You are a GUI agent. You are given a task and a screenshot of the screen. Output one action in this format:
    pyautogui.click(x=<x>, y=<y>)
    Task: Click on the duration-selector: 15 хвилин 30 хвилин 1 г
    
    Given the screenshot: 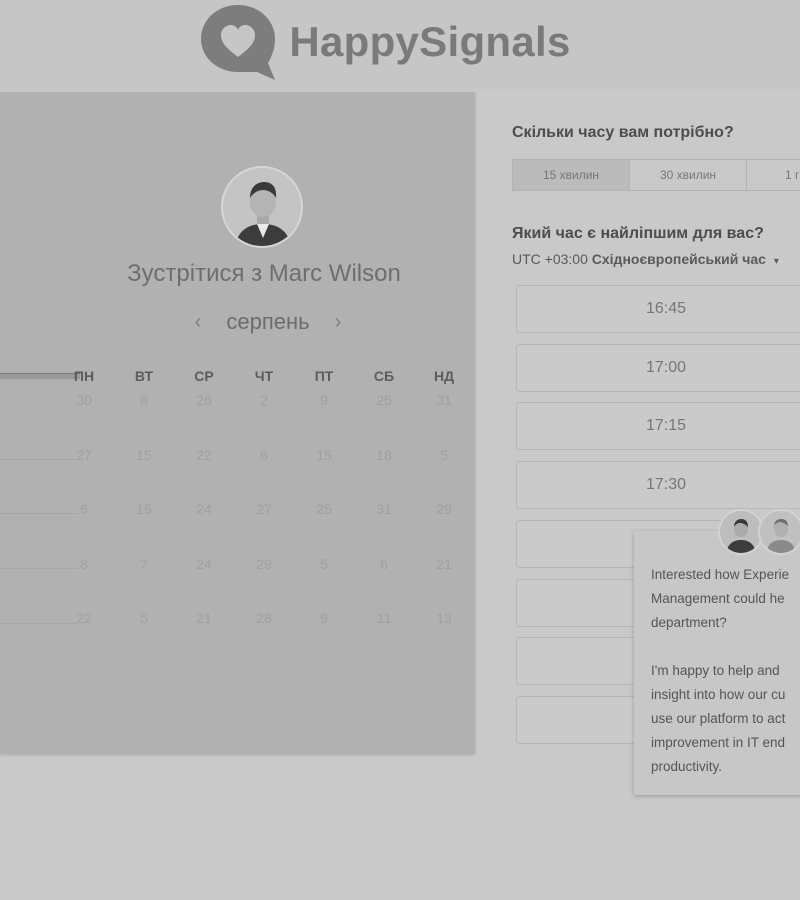 What is the action you would take?
    pyautogui.click(x=656, y=175)
    